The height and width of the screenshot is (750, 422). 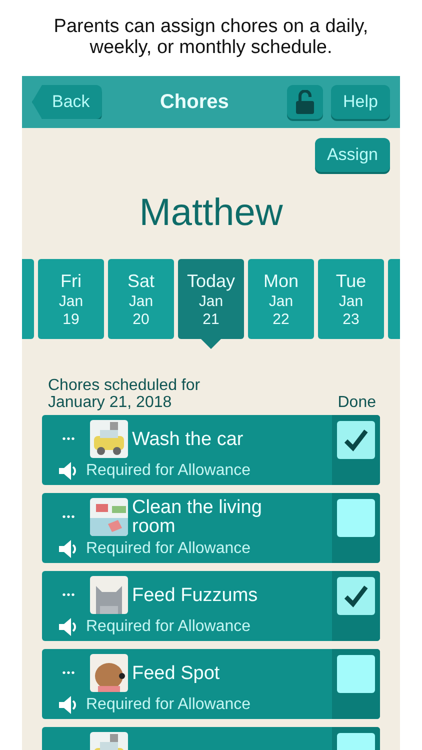 What do you see at coordinates (67, 102) in the screenshot?
I see `back-button: Back` at bounding box center [67, 102].